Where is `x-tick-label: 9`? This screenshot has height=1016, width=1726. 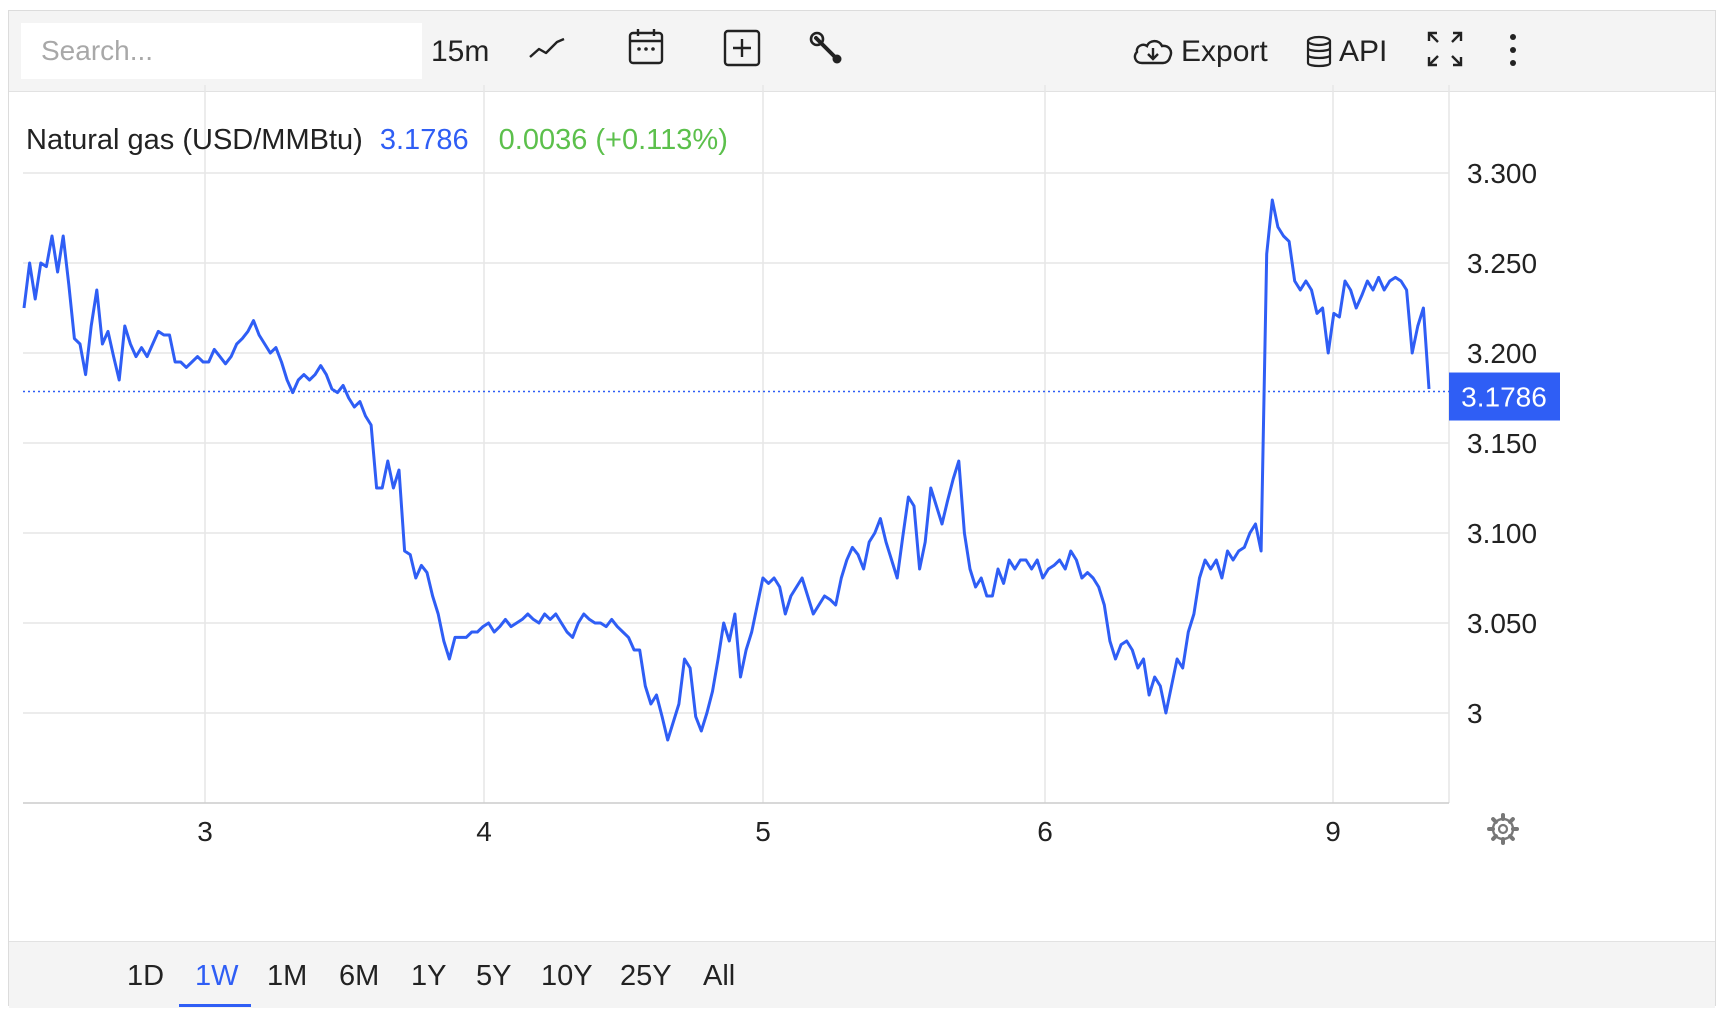
x-tick-label: 9 is located at coordinates (1333, 831).